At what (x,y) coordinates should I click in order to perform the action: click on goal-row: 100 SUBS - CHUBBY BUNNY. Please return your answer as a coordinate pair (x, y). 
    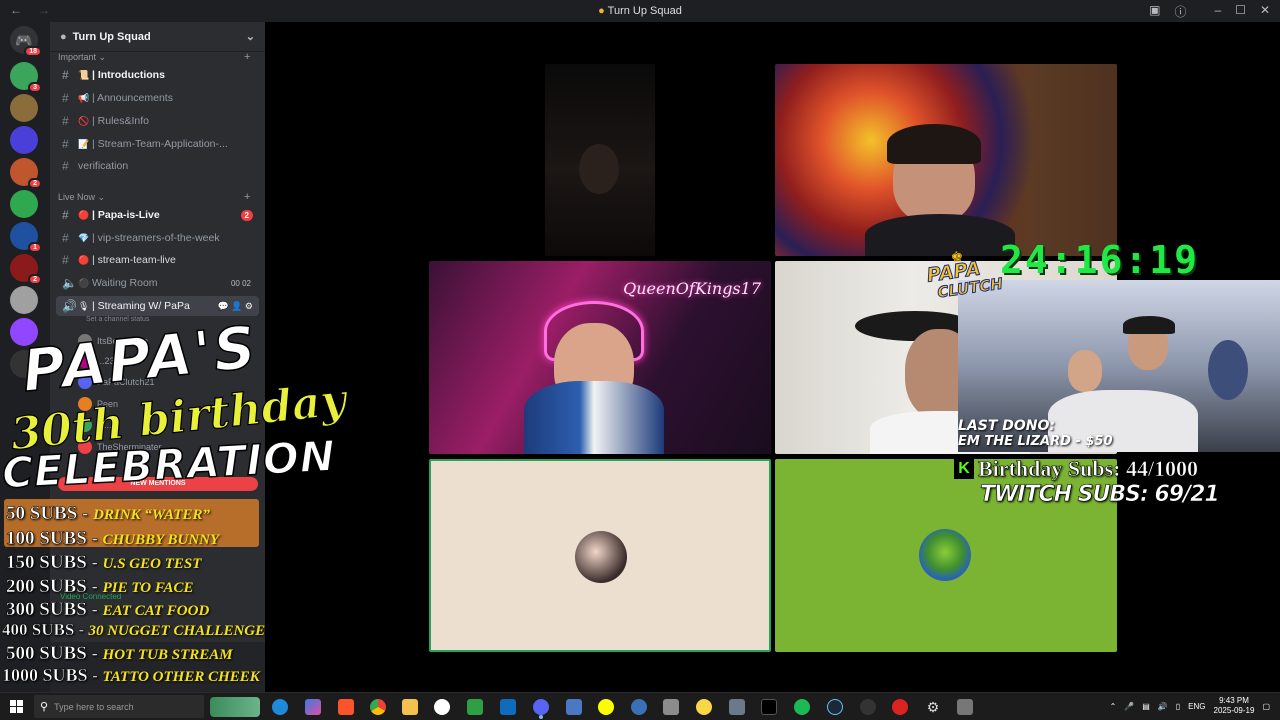
    Looking at the image, I should click on (113, 539).